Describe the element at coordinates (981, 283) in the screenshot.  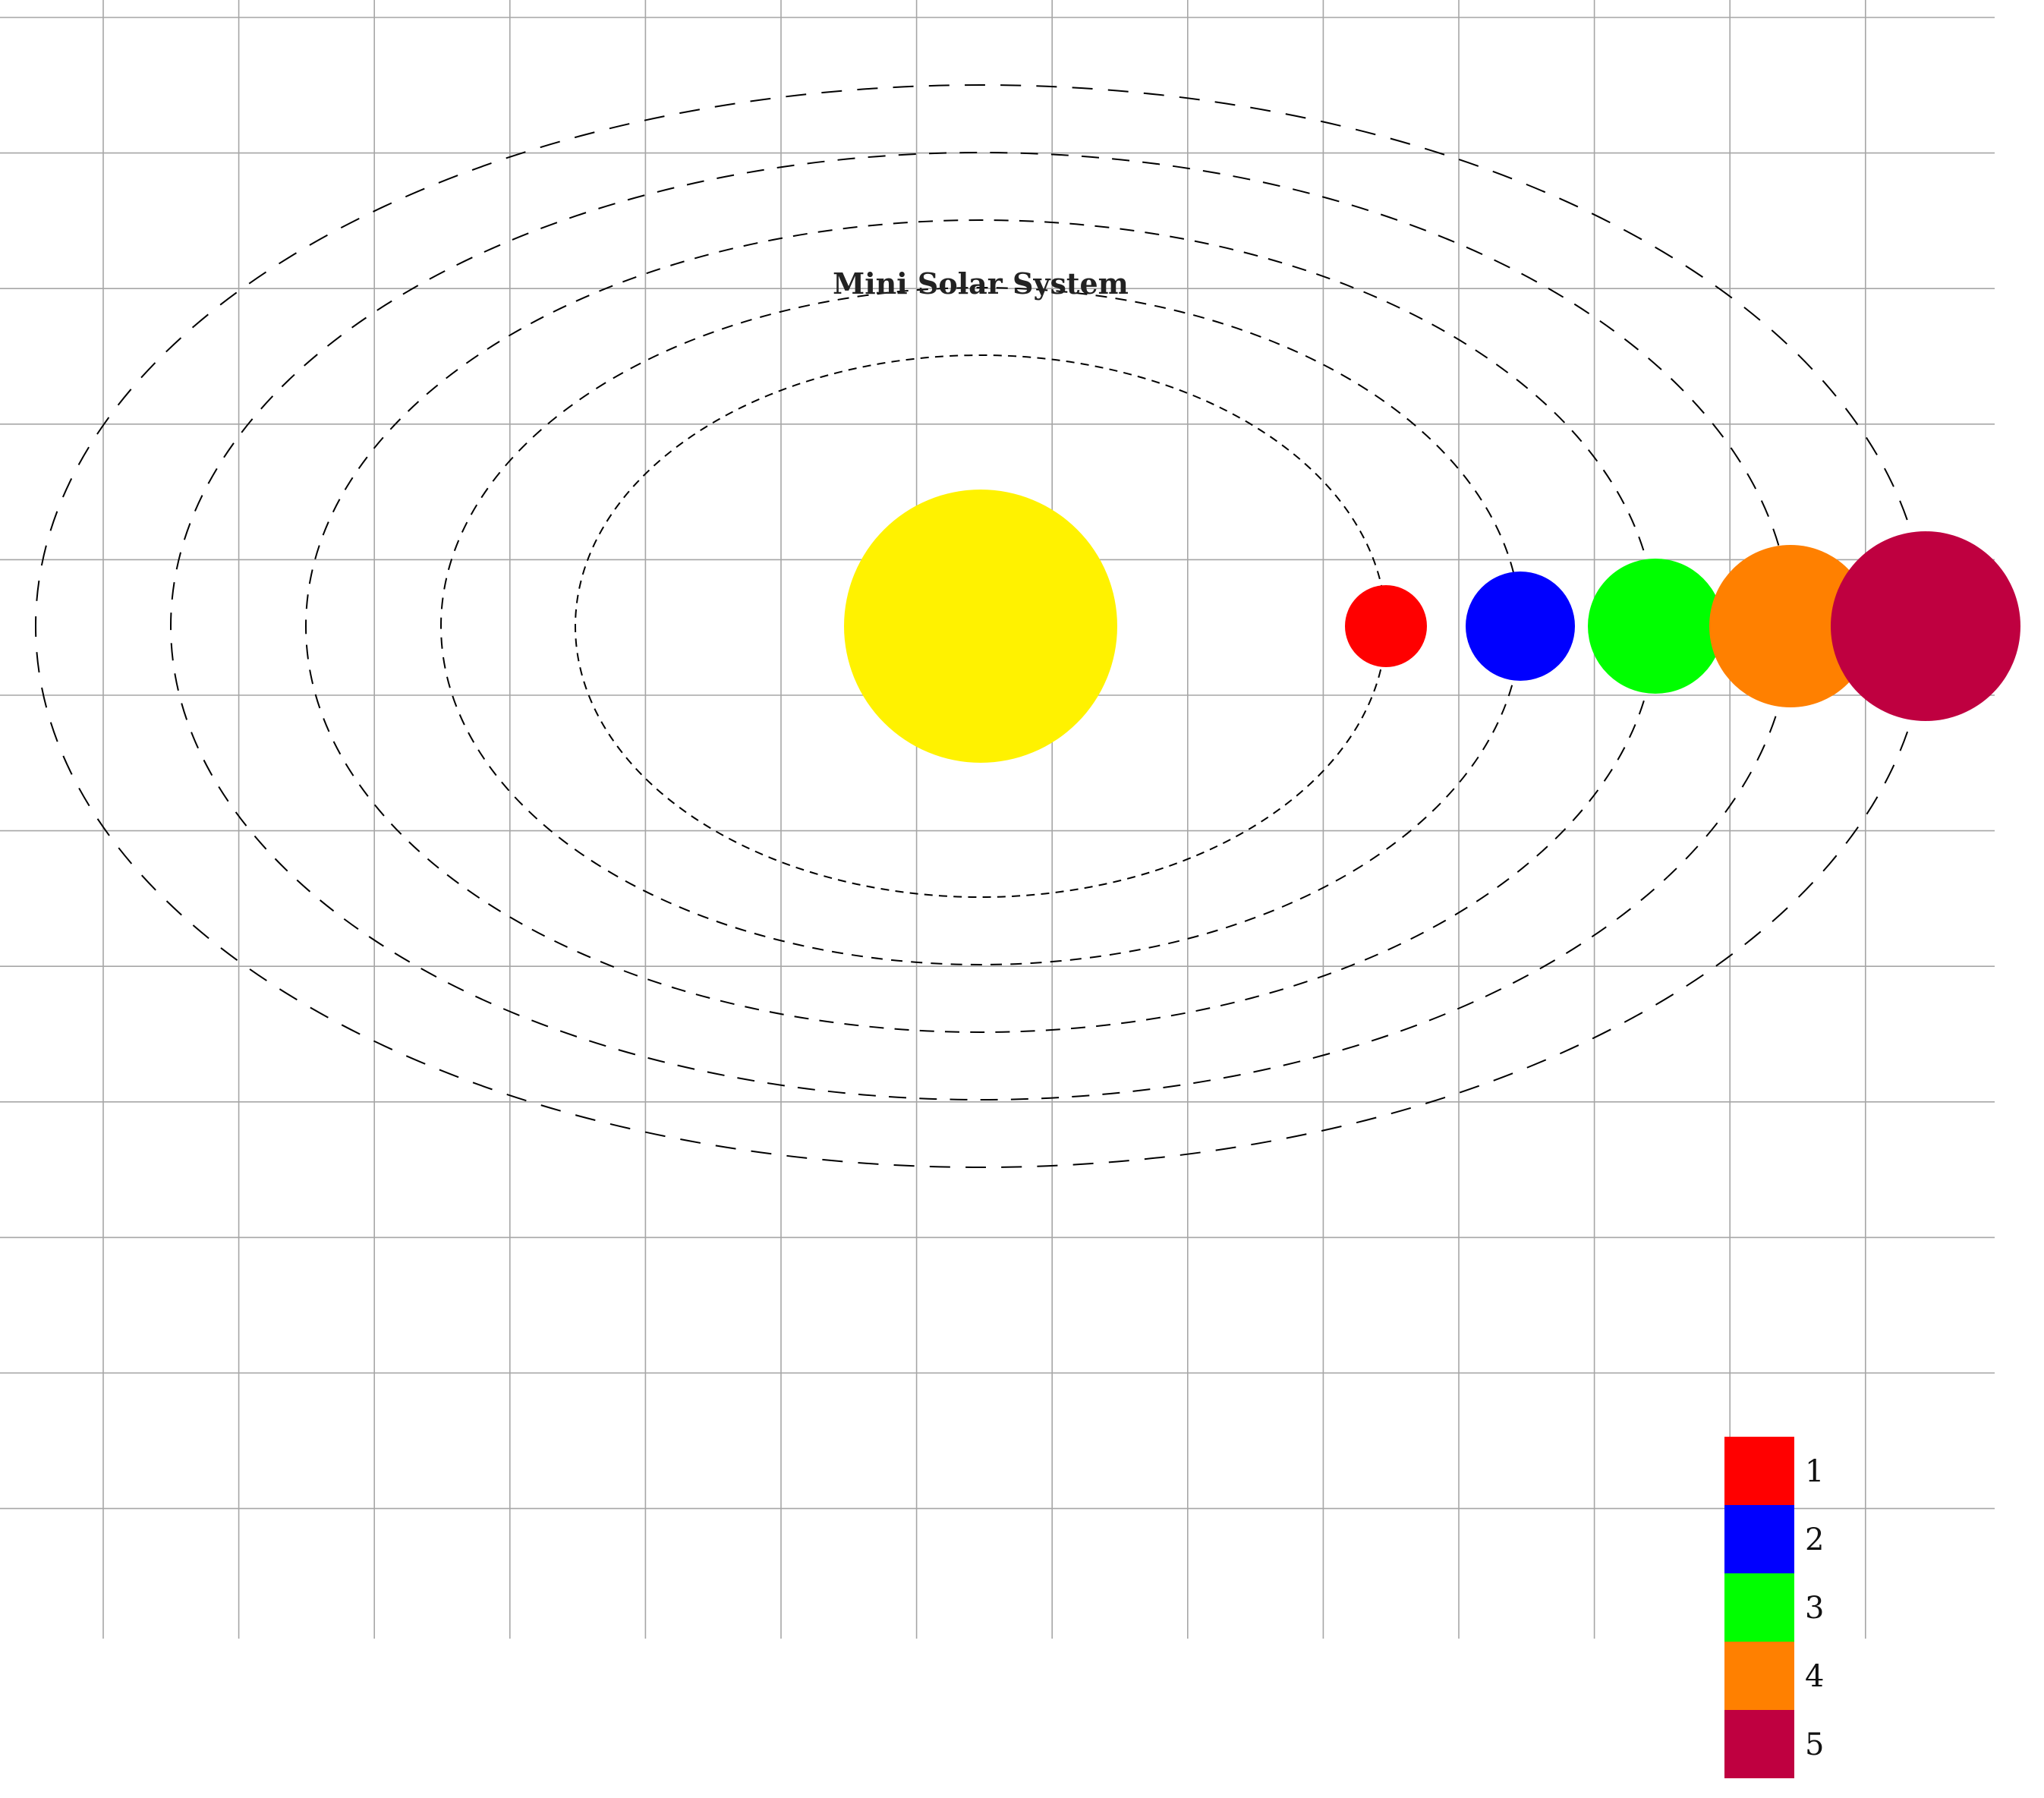
I see `diagram-title: Mini Solar System` at that location.